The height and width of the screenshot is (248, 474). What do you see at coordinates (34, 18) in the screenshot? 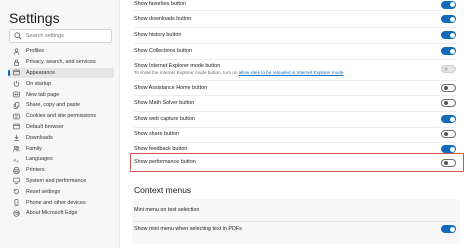
I see `sidebar-title: Settings` at bounding box center [34, 18].